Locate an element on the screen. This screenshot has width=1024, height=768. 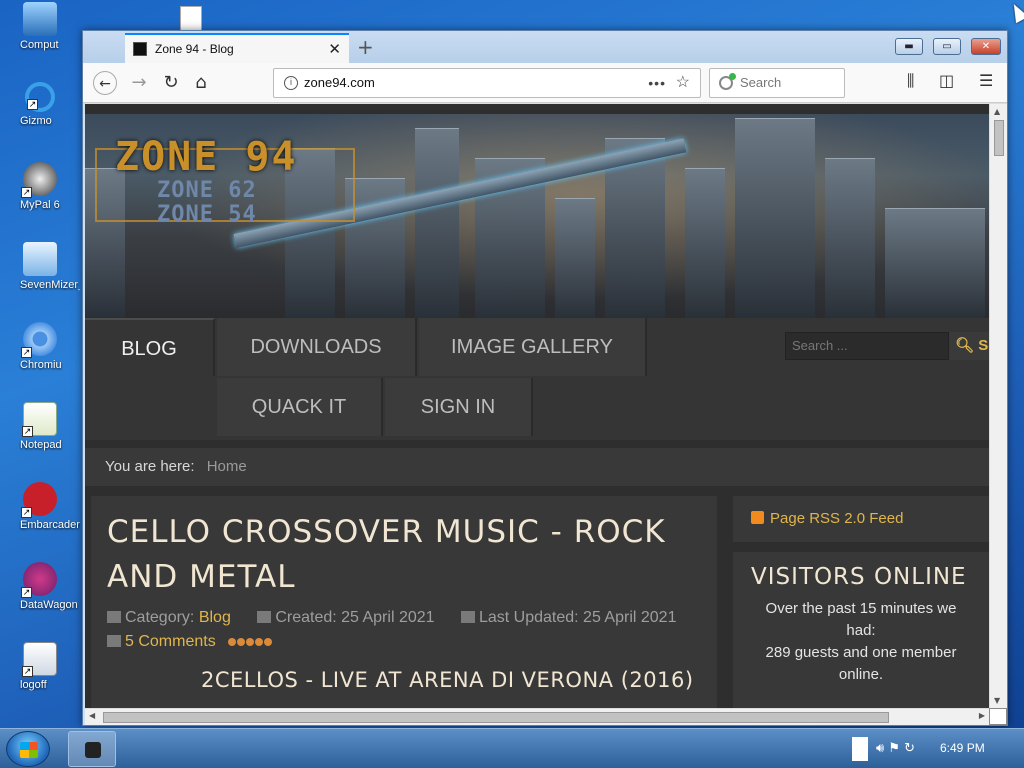
search-icon: 🔍︎ is located at coordinates (965, 345).